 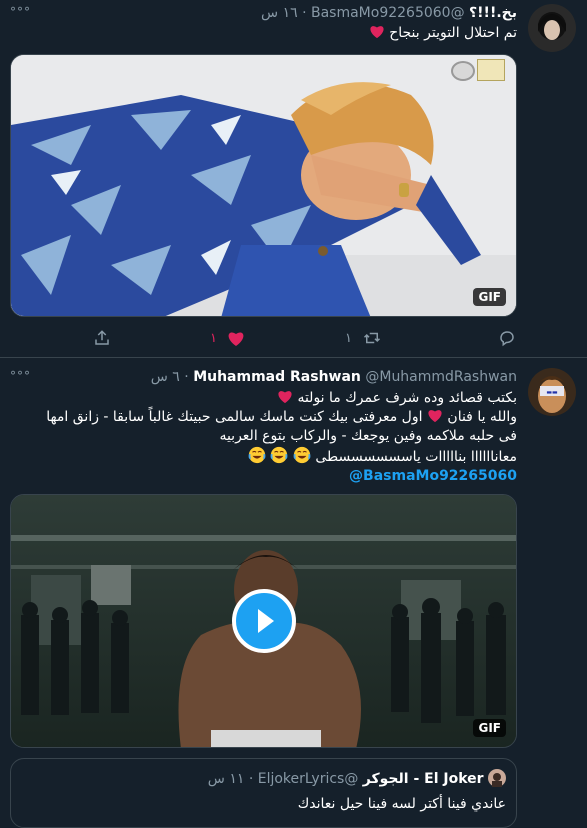 What do you see at coordinates (262, 398) in the screenshot?
I see `tweet-line-1: بكتب قصائد وده شرف عمرك ما نولته` at bounding box center [262, 398].